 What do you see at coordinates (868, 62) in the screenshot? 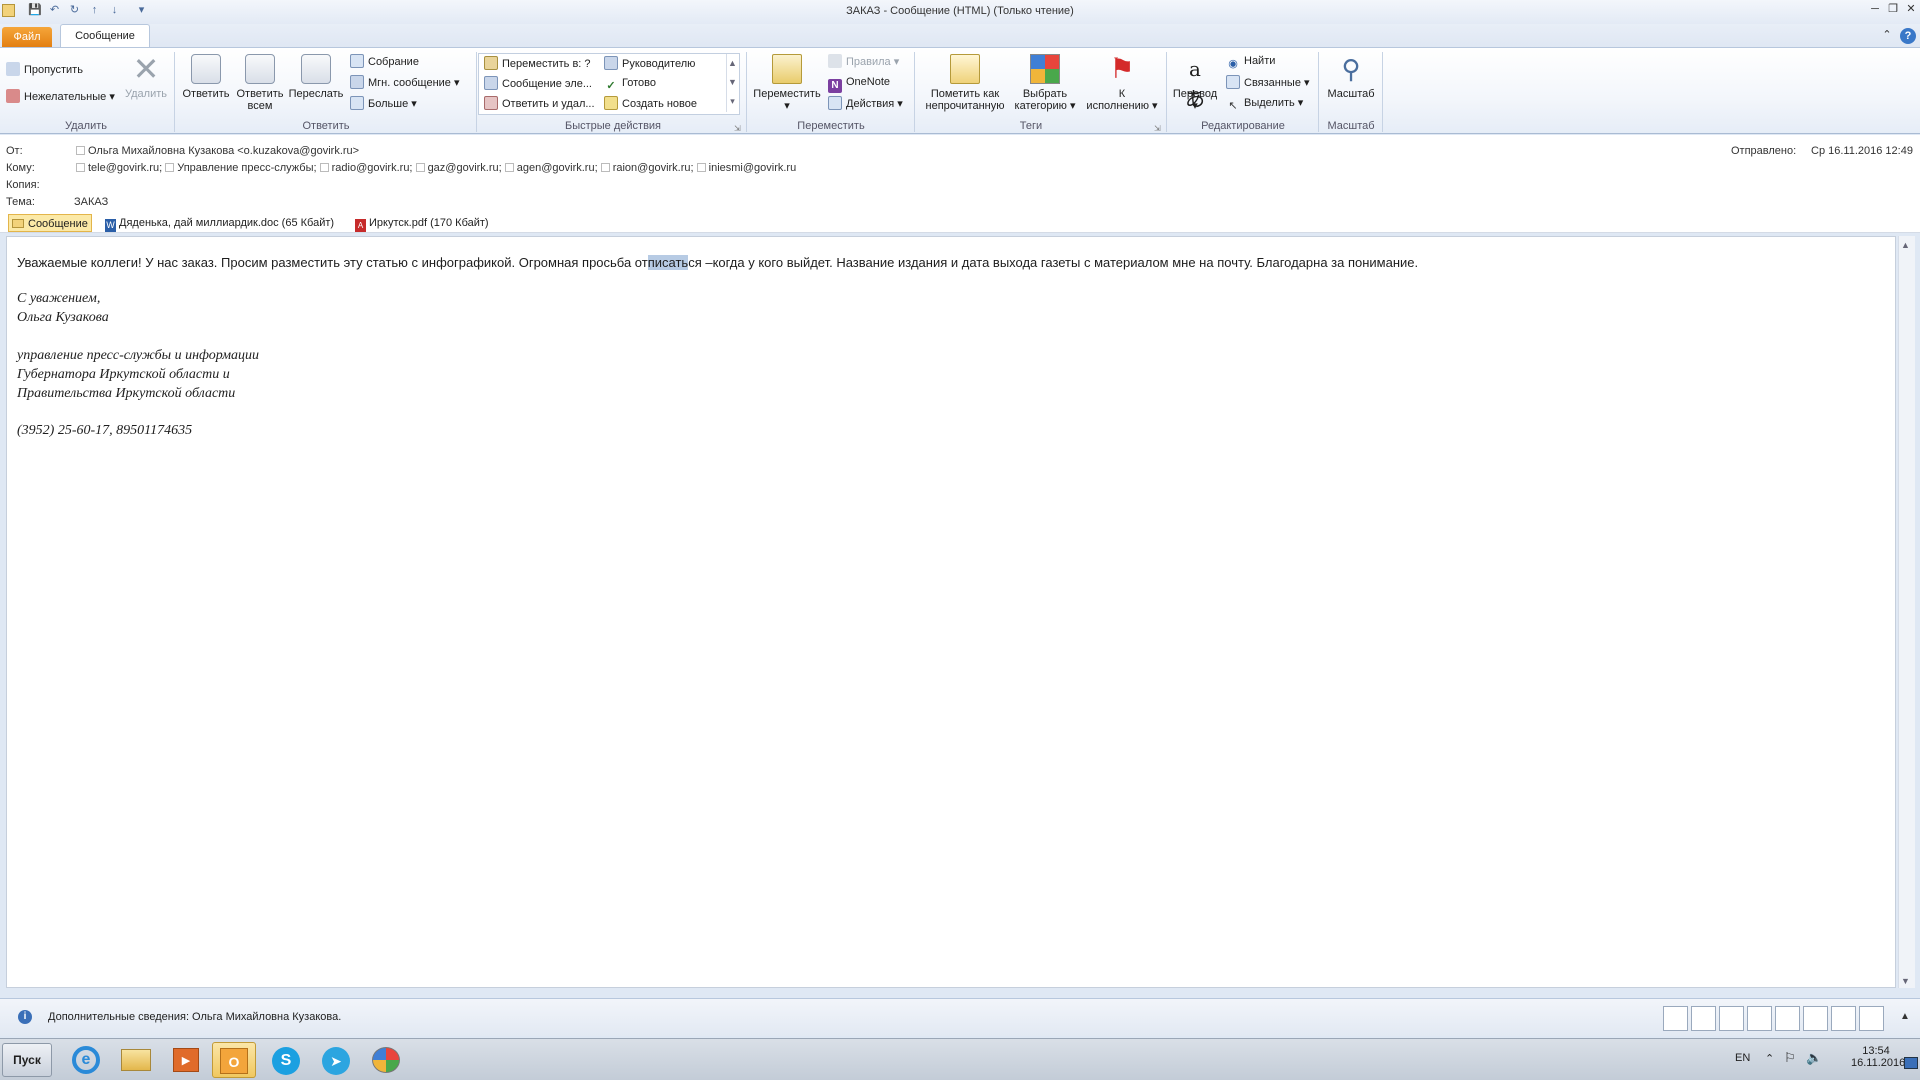
I see `rules-label: Правила` at bounding box center [868, 62].